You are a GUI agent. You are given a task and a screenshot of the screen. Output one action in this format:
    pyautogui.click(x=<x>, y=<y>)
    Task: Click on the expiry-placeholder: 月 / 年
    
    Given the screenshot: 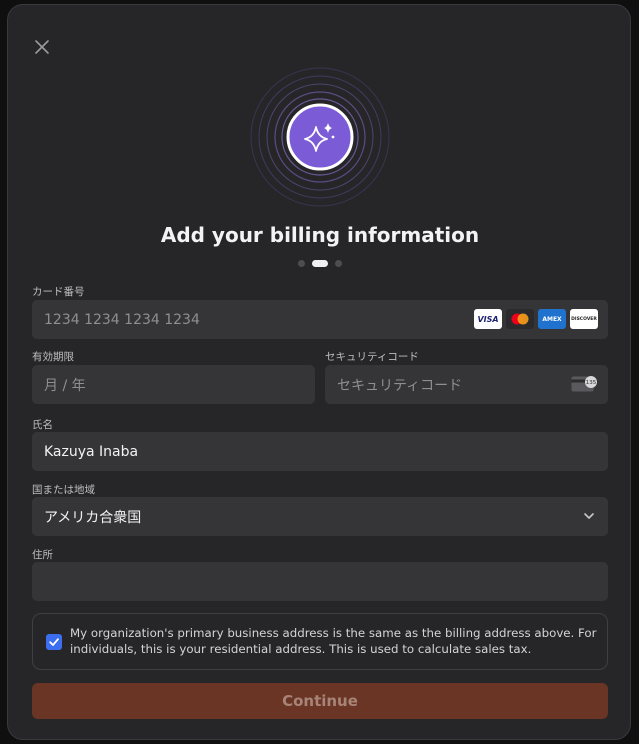 What is the action you would take?
    pyautogui.click(x=65, y=385)
    